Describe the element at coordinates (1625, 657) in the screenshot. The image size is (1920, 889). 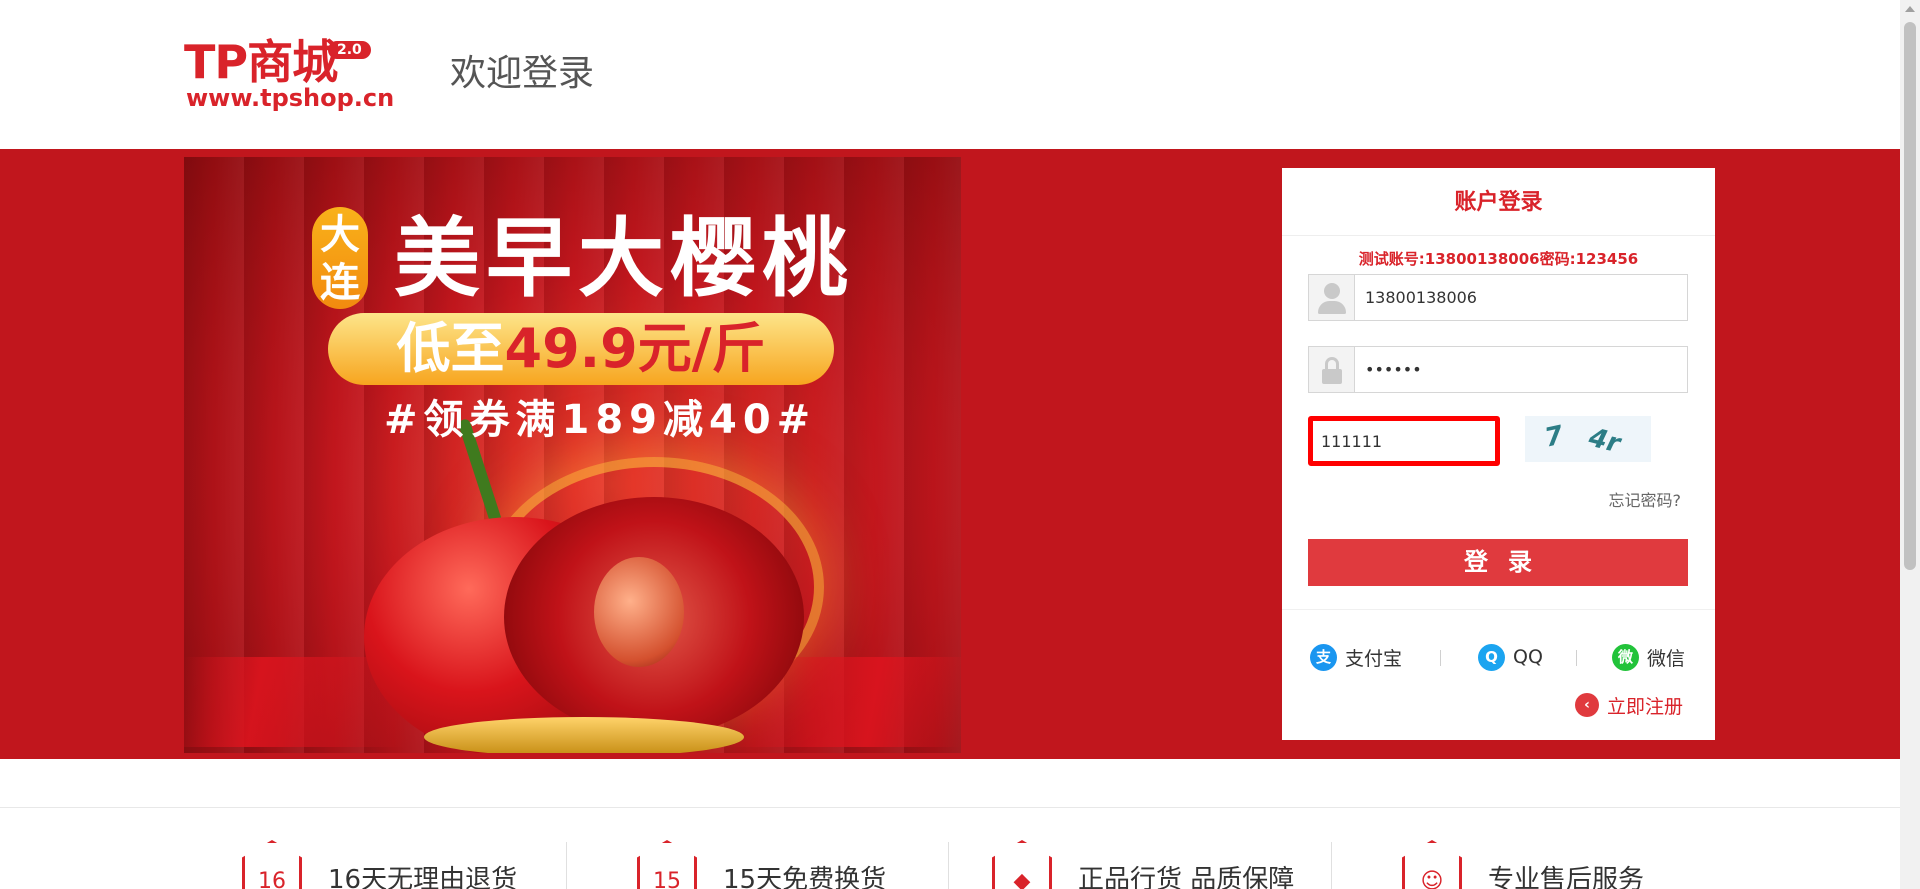
I see `wechat-icon: 微` at that location.